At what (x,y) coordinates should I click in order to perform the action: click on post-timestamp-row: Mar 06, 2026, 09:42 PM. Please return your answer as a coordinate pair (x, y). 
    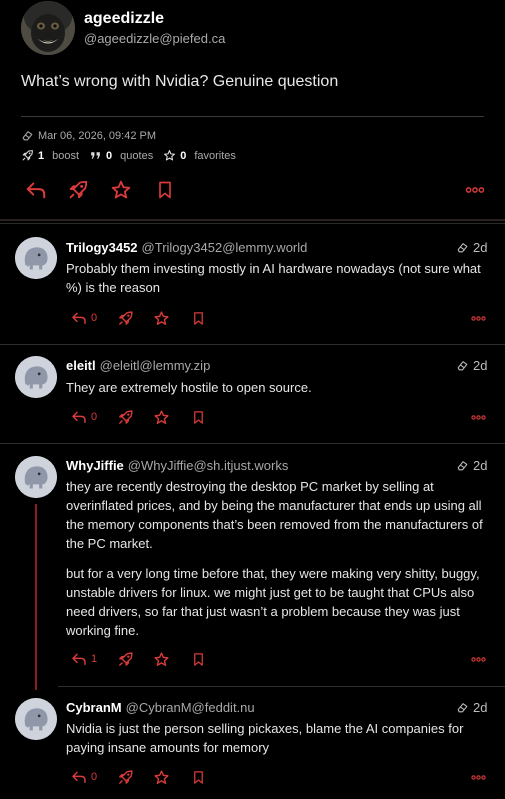
    Looking at the image, I should click on (88, 135).